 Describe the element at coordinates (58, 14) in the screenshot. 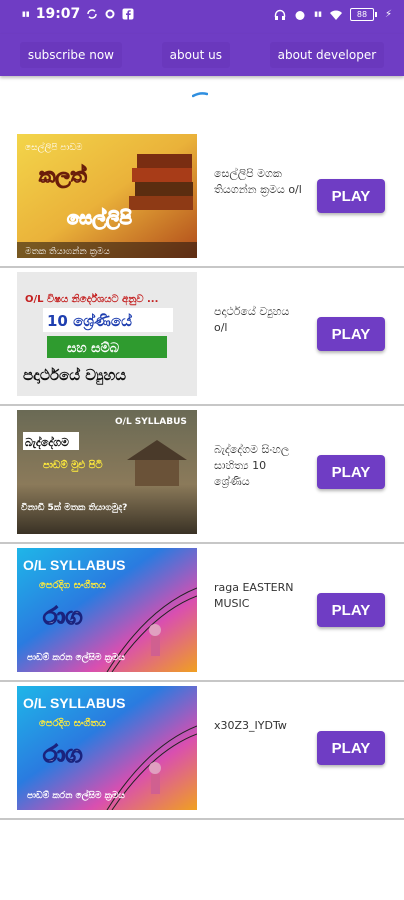

I see `status-time: 19:07` at that location.